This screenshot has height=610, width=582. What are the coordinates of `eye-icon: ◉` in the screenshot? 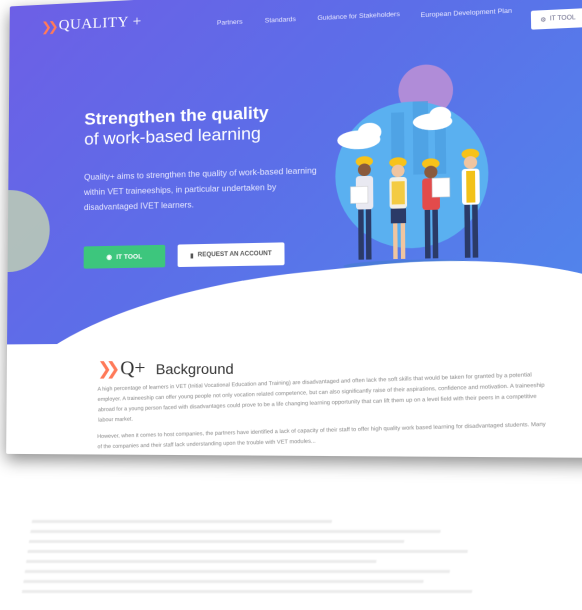 It's located at (109, 257).